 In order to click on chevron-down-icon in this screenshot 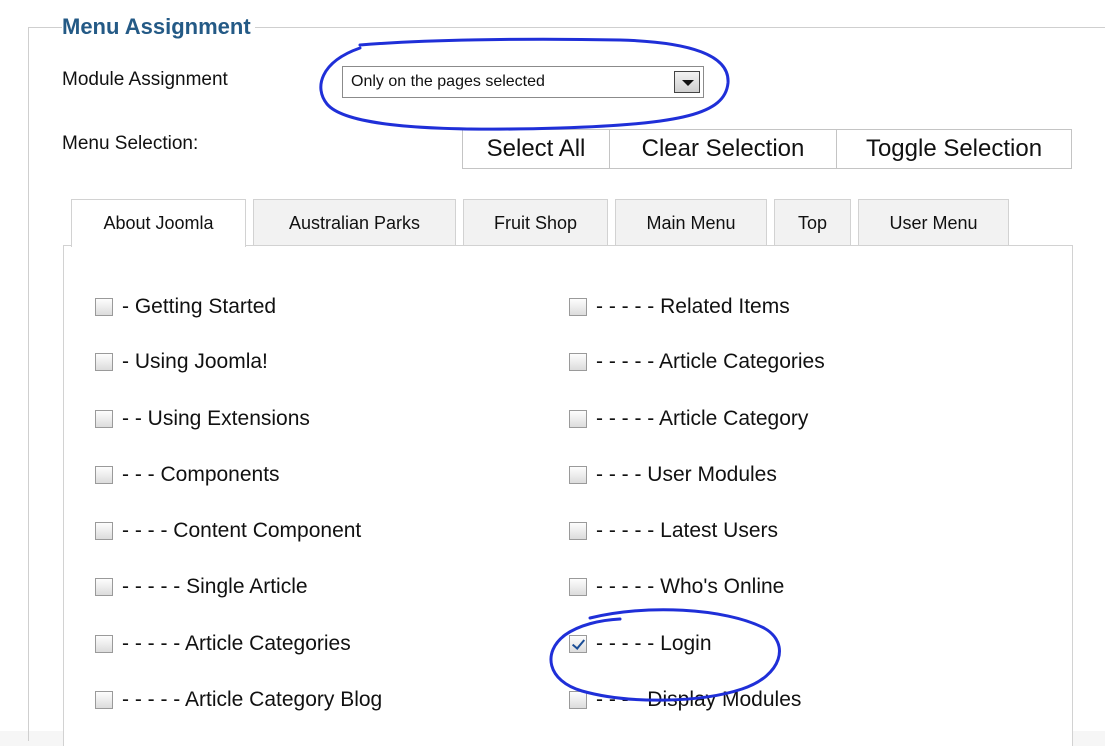, I will do `click(687, 82)`.